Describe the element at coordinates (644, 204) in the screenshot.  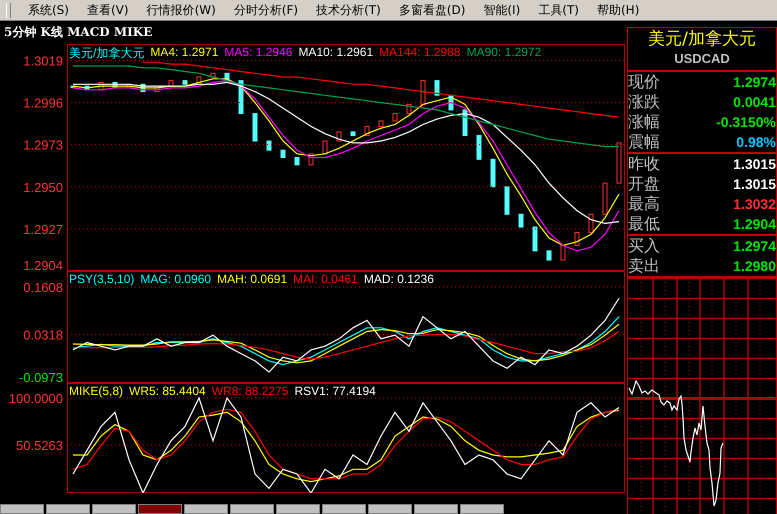
I see `quote-label: 最高` at that location.